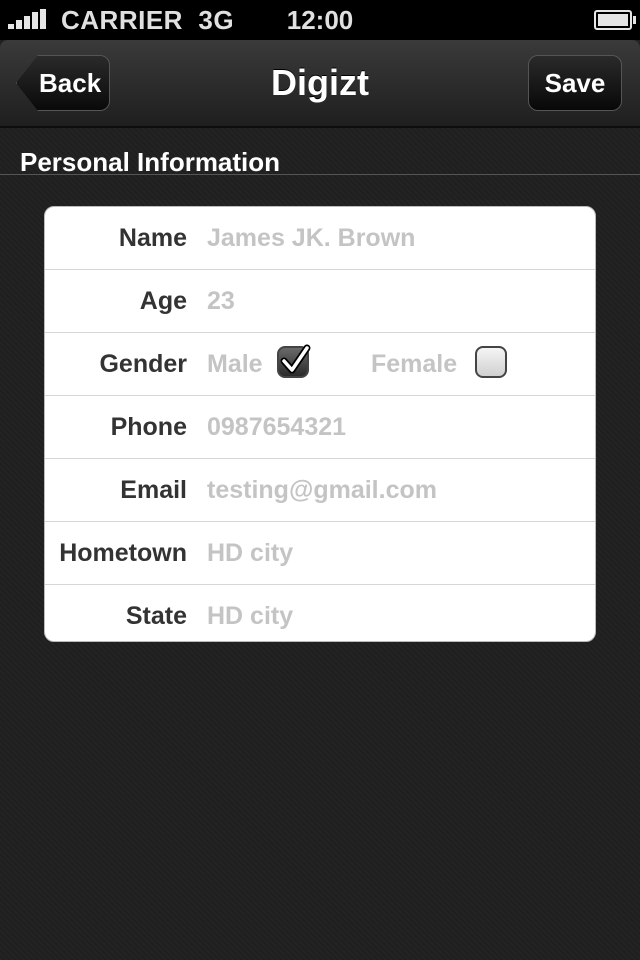 Image resolution: width=640 pixels, height=960 pixels. I want to click on status-time: 12:00, so click(320, 20).